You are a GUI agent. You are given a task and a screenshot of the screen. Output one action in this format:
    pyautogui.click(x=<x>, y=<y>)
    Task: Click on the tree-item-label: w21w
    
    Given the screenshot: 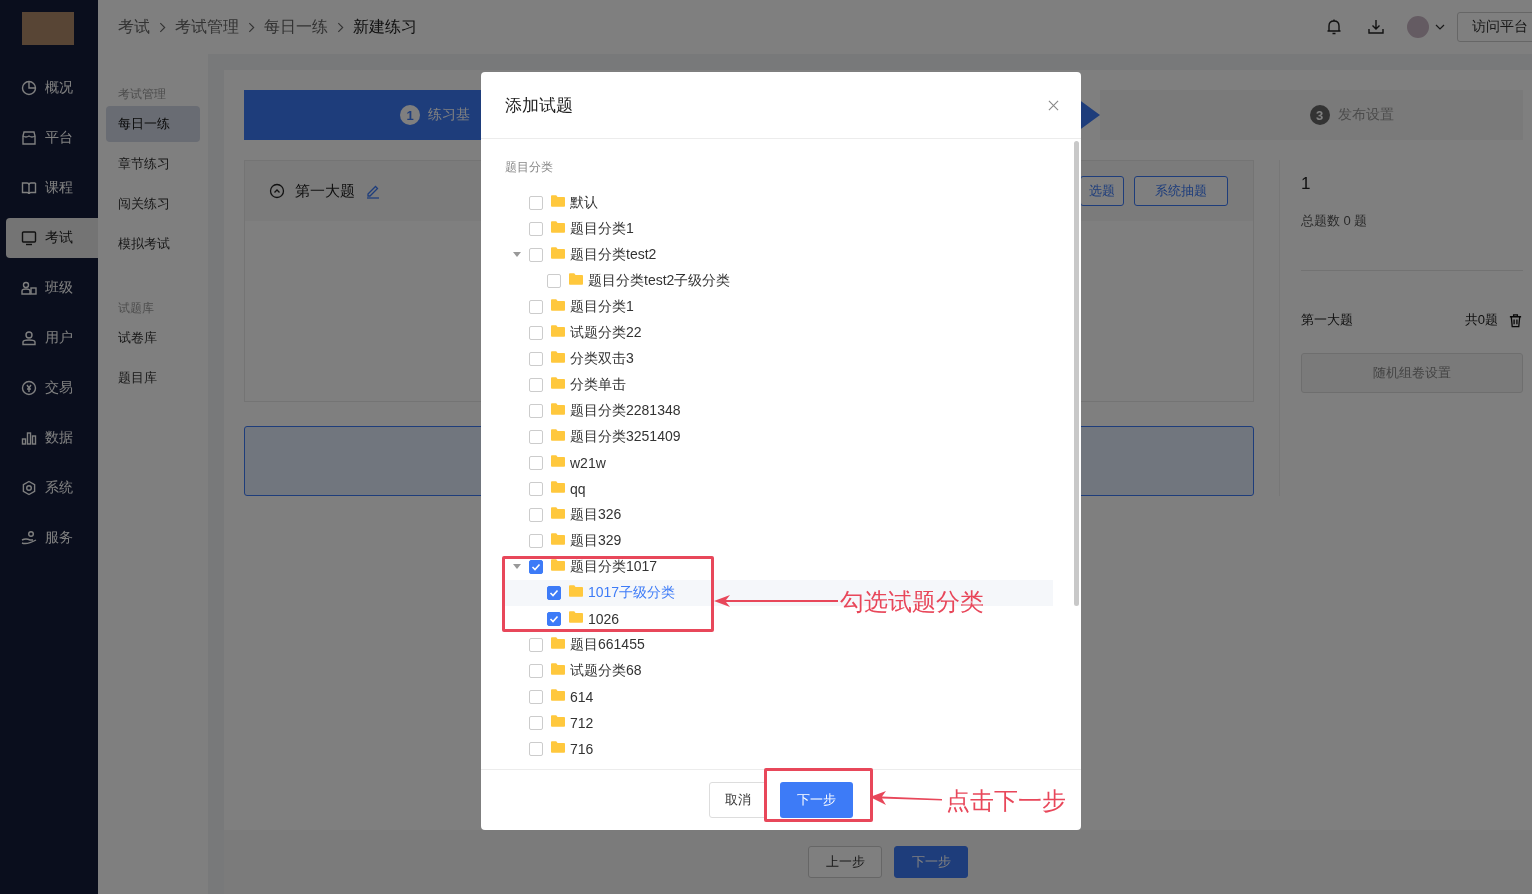 What is the action you would take?
    pyautogui.click(x=588, y=463)
    